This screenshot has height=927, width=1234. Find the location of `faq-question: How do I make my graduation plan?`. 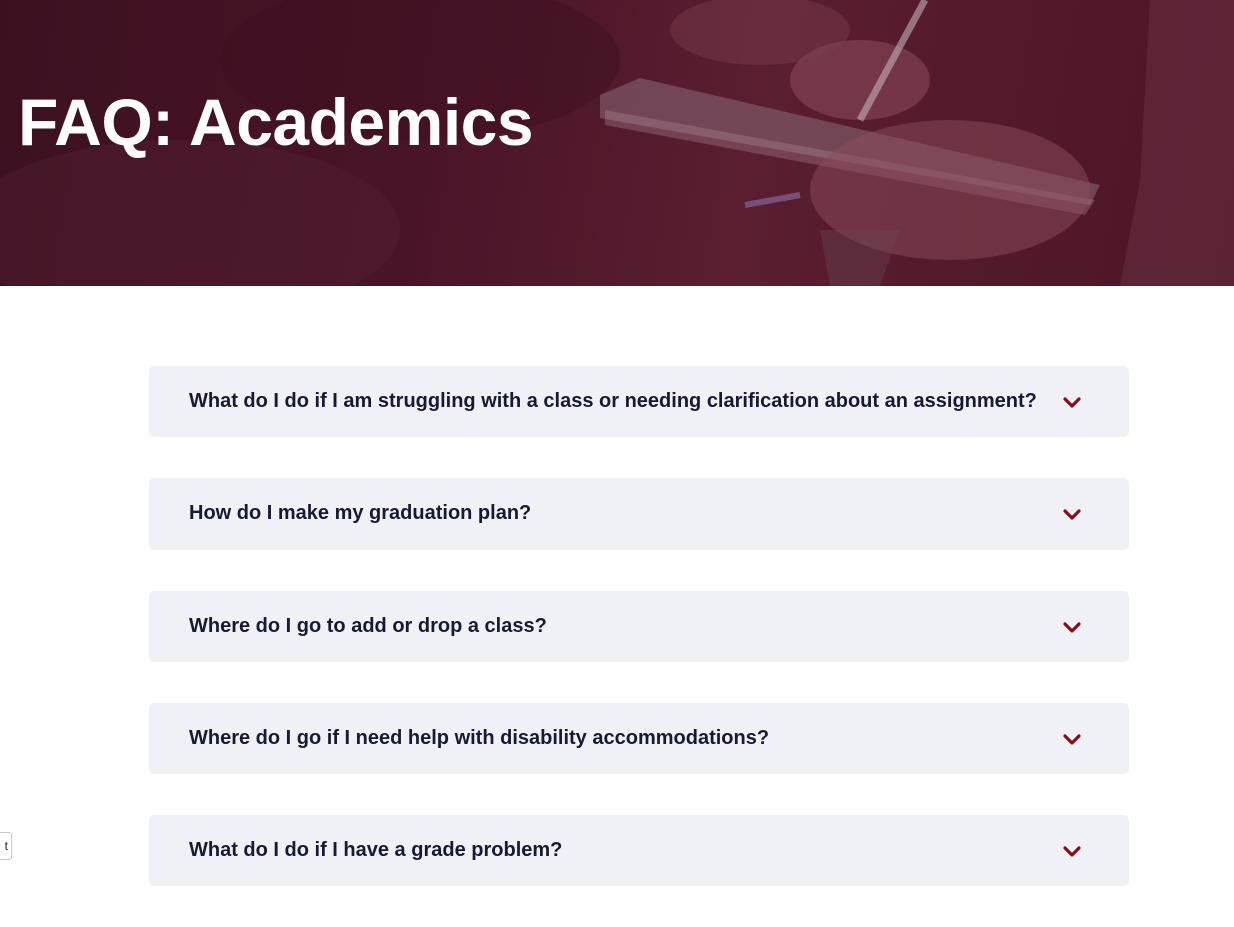

faq-question: How do I make my graduation plan? is located at coordinates (360, 513).